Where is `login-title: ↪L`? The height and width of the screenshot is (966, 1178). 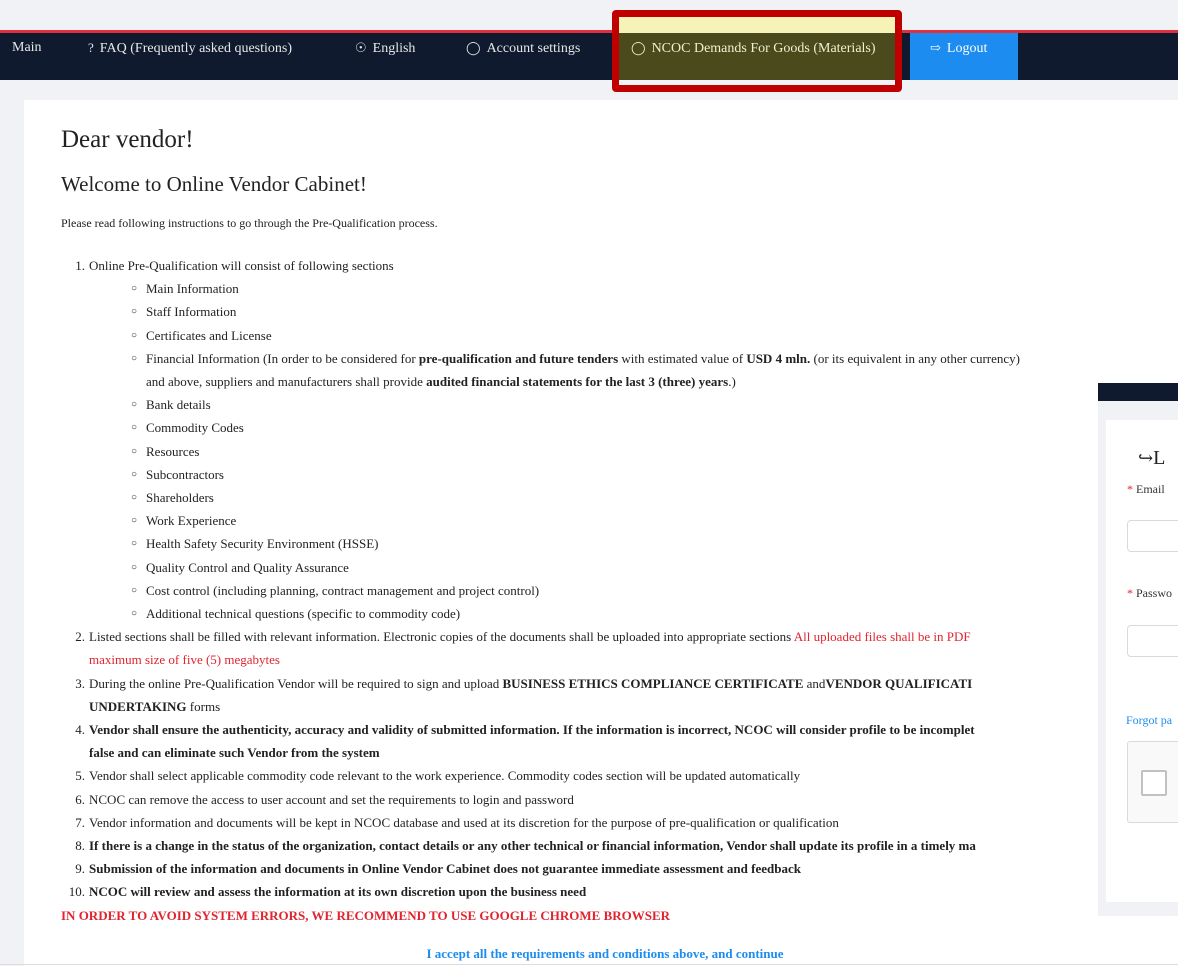 login-title: ↪L is located at coordinates (1158, 458).